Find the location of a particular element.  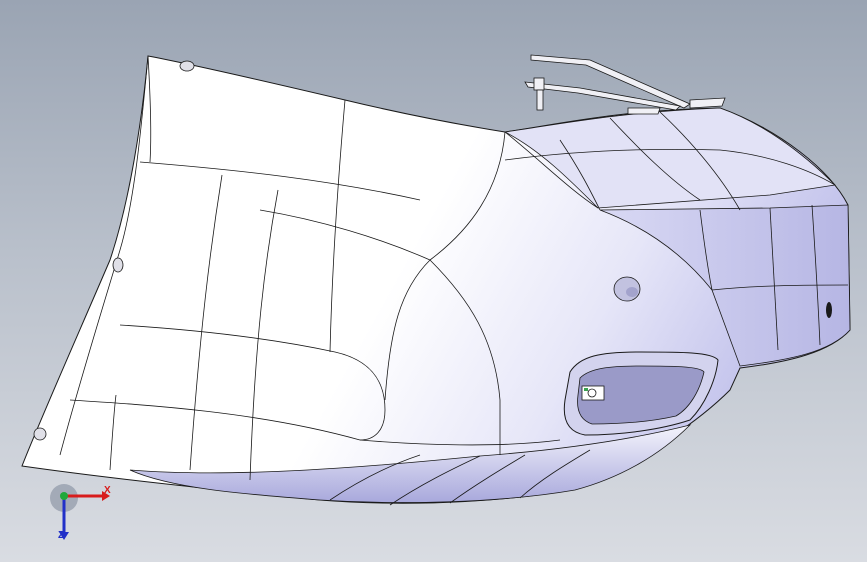

exhaust-cutout is located at coordinates (641, 393).